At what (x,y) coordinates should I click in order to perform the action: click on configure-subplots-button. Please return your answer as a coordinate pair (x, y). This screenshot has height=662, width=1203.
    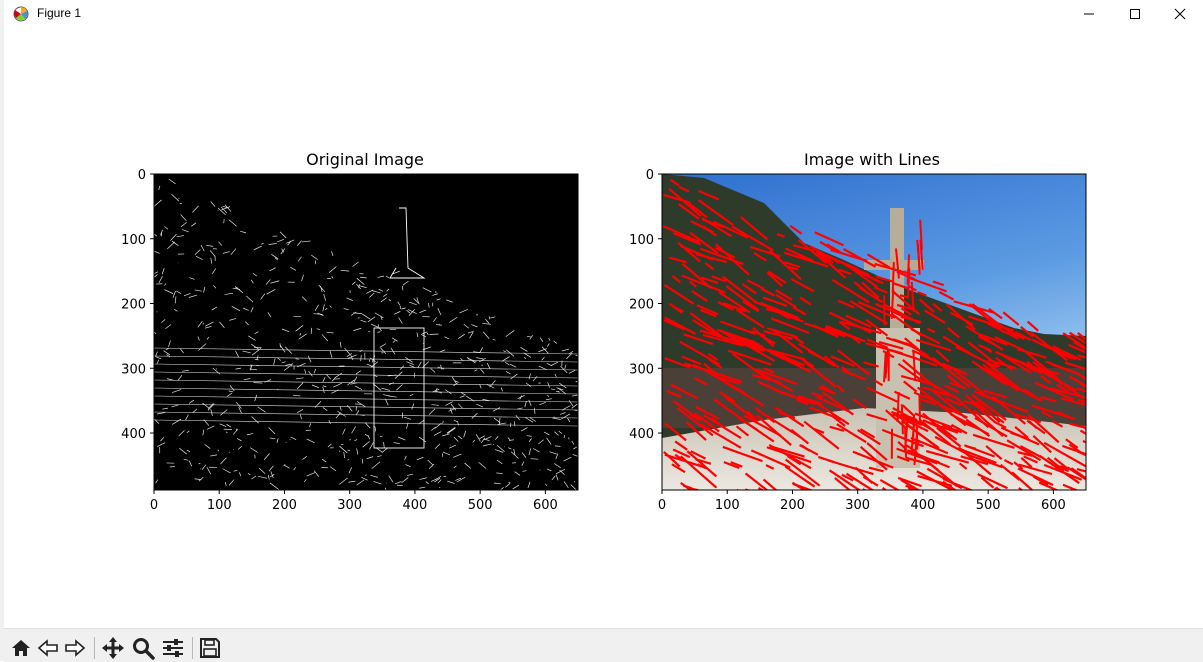
    Looking at the image, I should click on (173, 648).